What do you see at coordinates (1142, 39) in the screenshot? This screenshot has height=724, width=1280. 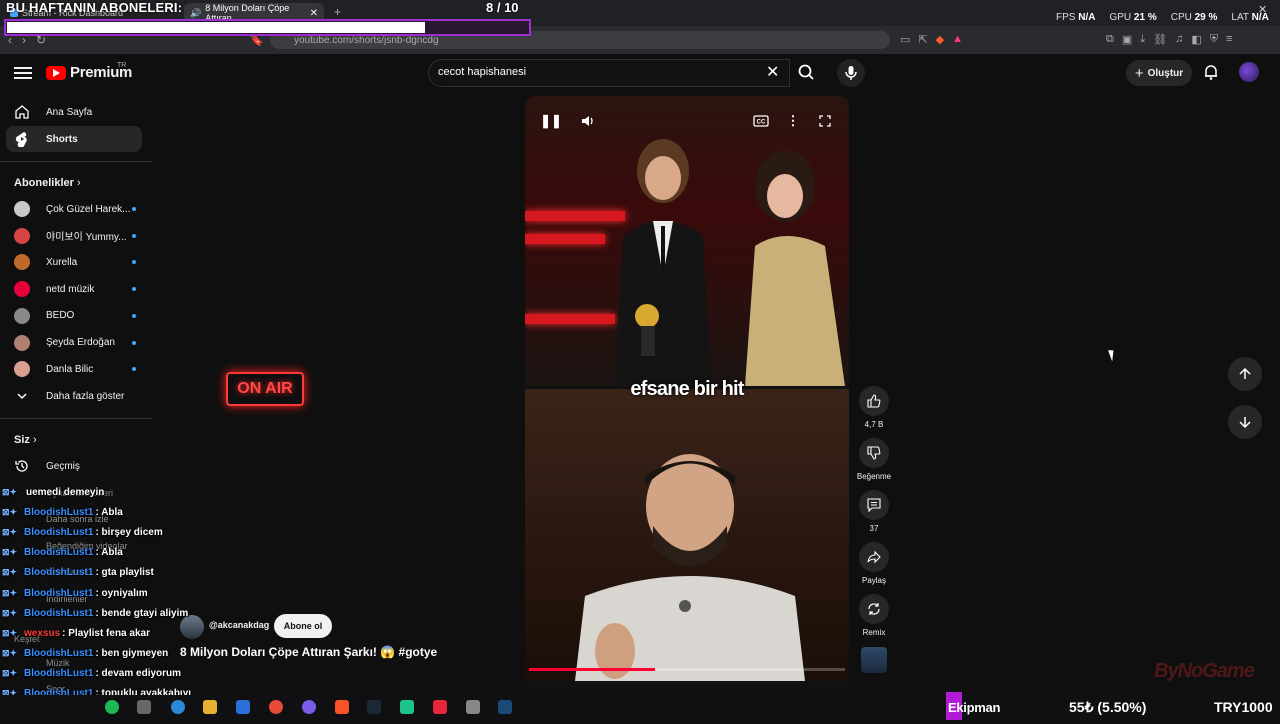 I see `download-icon: ⤓` at bounding box center [1142, 39].